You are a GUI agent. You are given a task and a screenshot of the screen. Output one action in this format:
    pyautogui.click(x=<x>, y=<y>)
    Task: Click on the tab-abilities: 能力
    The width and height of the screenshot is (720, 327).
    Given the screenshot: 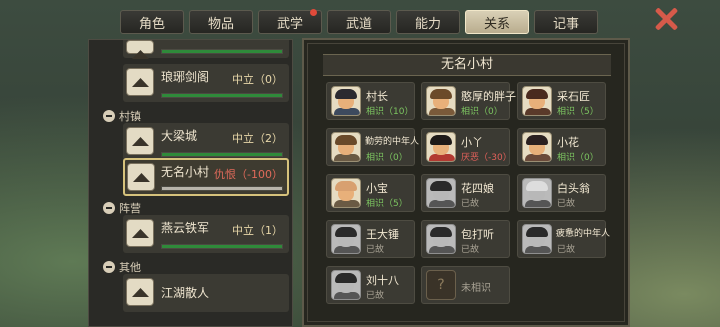 What is the action you would take?
    pyautogui.click(x=428, y=22)
    